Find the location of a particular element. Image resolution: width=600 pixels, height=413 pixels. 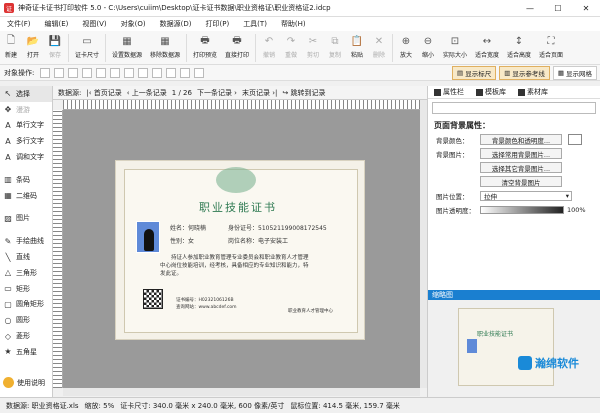

zoom-out-button: ⊖ 缩小 is located at coordinates (428, 48).